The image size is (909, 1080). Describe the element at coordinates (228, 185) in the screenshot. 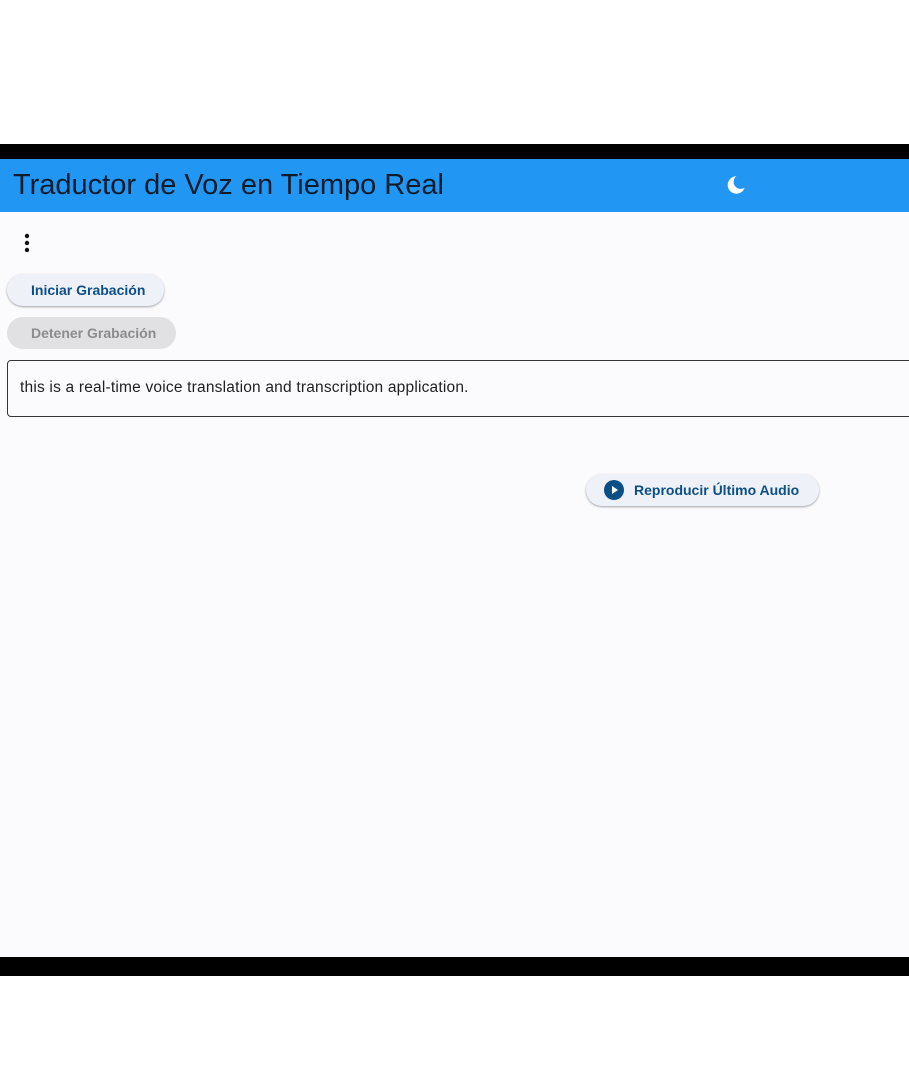

I see `app-title: Traductor de Voz en Tiempo Real` at that location.